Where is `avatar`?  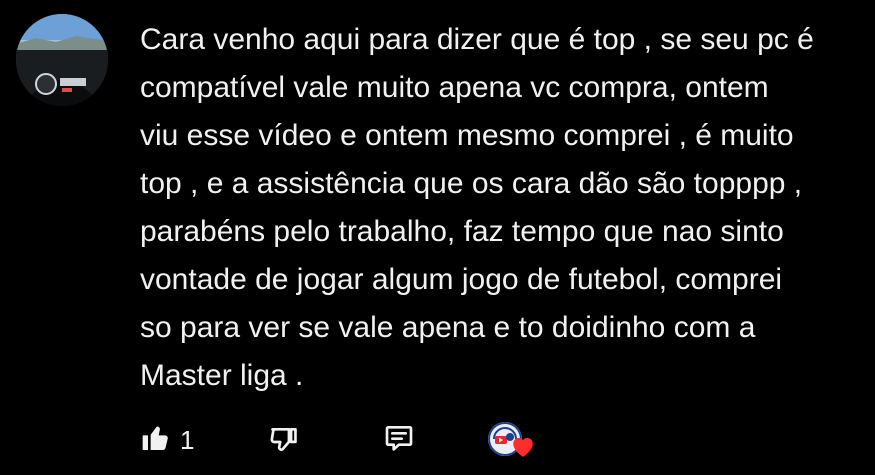 avatar is located at coordinates (62, 60).